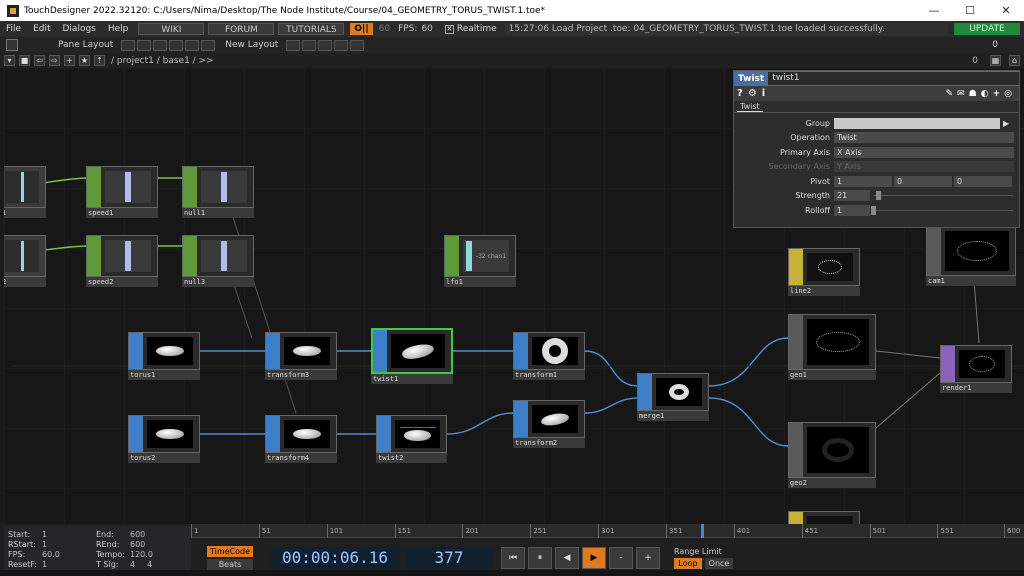 The height and width of the screenshot is (576, 1024). Describe the element at coordinates (878, 196) in the screenshot. I see `strength-slider-handle` at that location.